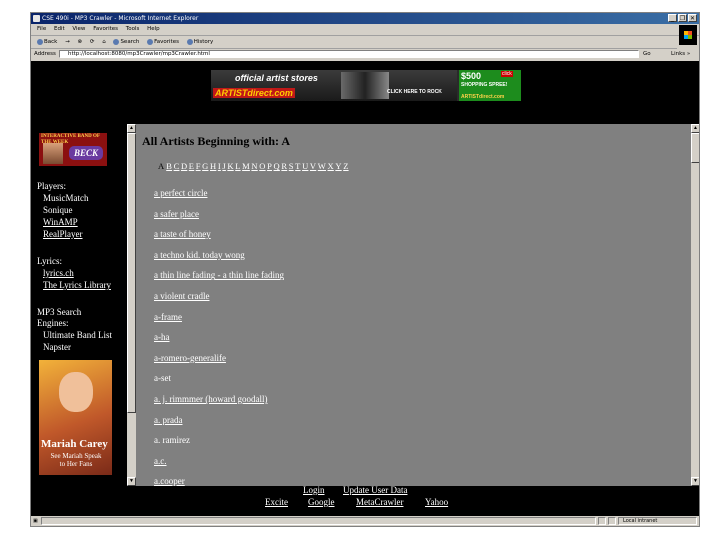 Image resolution: width=720 pixels, height=540 pixels. What do you see at coordinates (269, 166) in the screenshot?
I see `letter-link: P` at bounding box center [269, 166].